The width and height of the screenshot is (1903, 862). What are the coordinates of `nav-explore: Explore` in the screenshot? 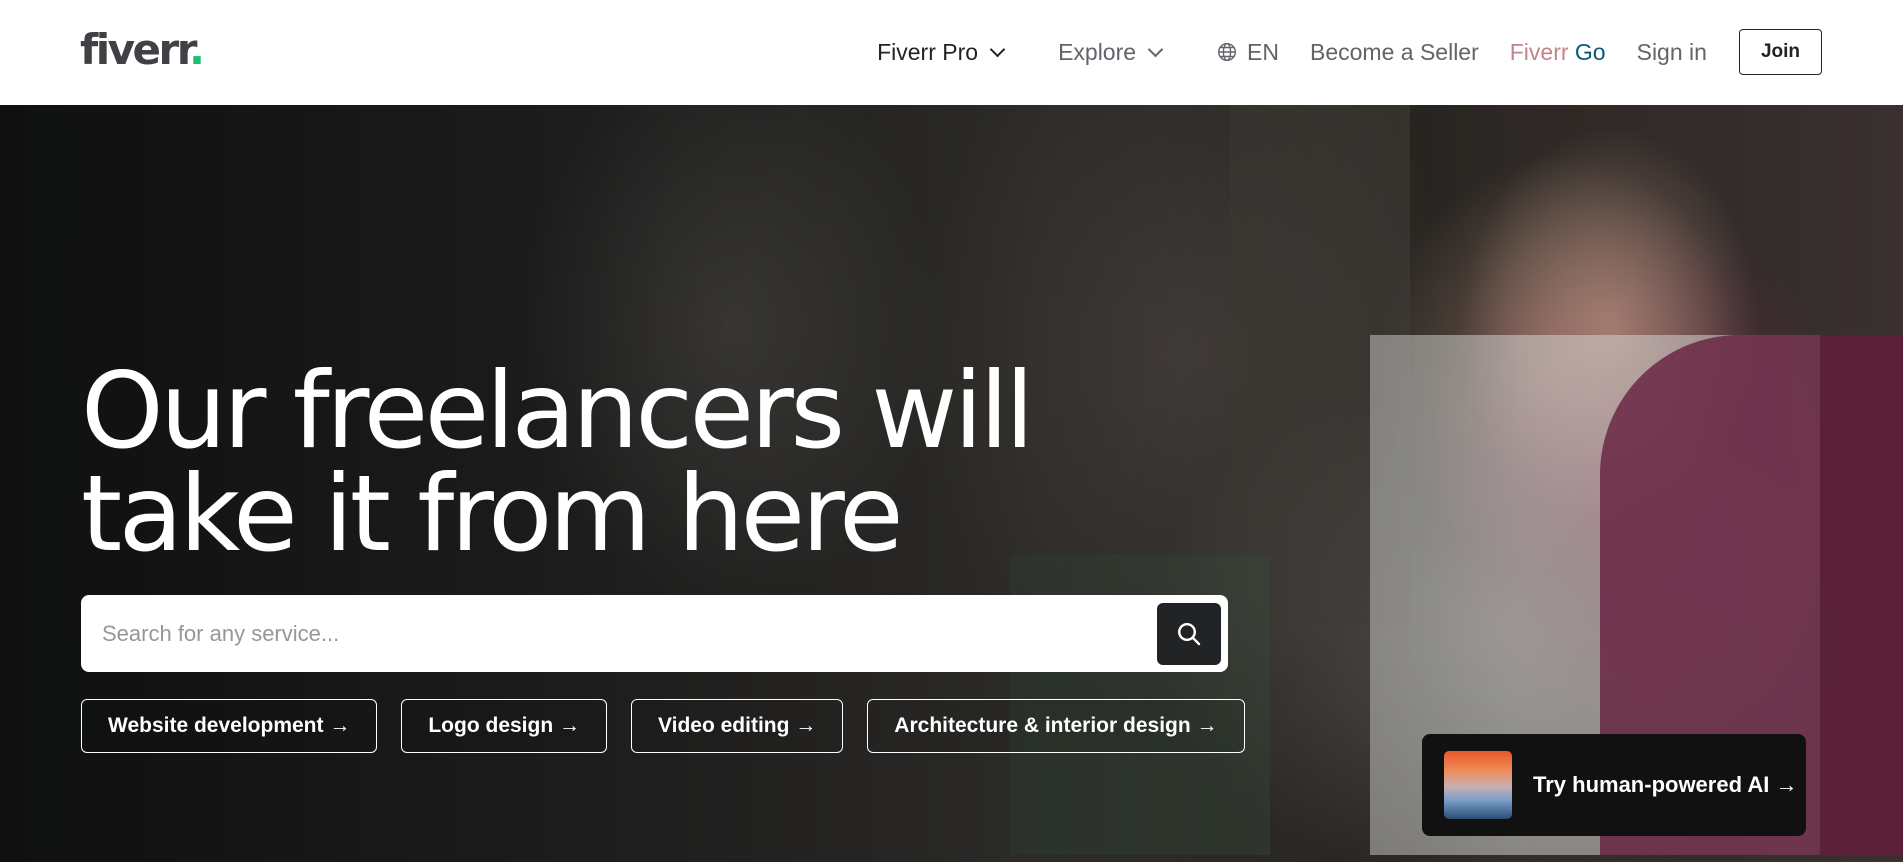 It's located at (1111, 52).